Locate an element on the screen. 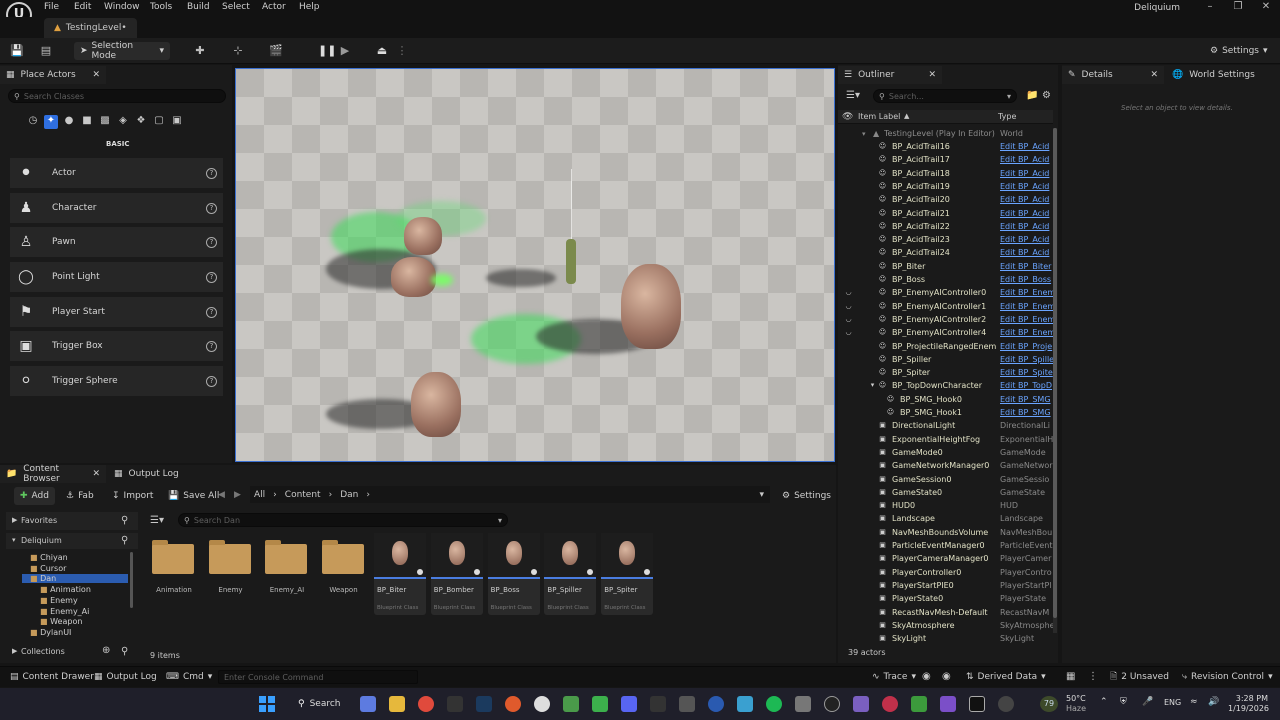  tree-folder-item: ■ DylanUI is located at coordinates (78, 632).